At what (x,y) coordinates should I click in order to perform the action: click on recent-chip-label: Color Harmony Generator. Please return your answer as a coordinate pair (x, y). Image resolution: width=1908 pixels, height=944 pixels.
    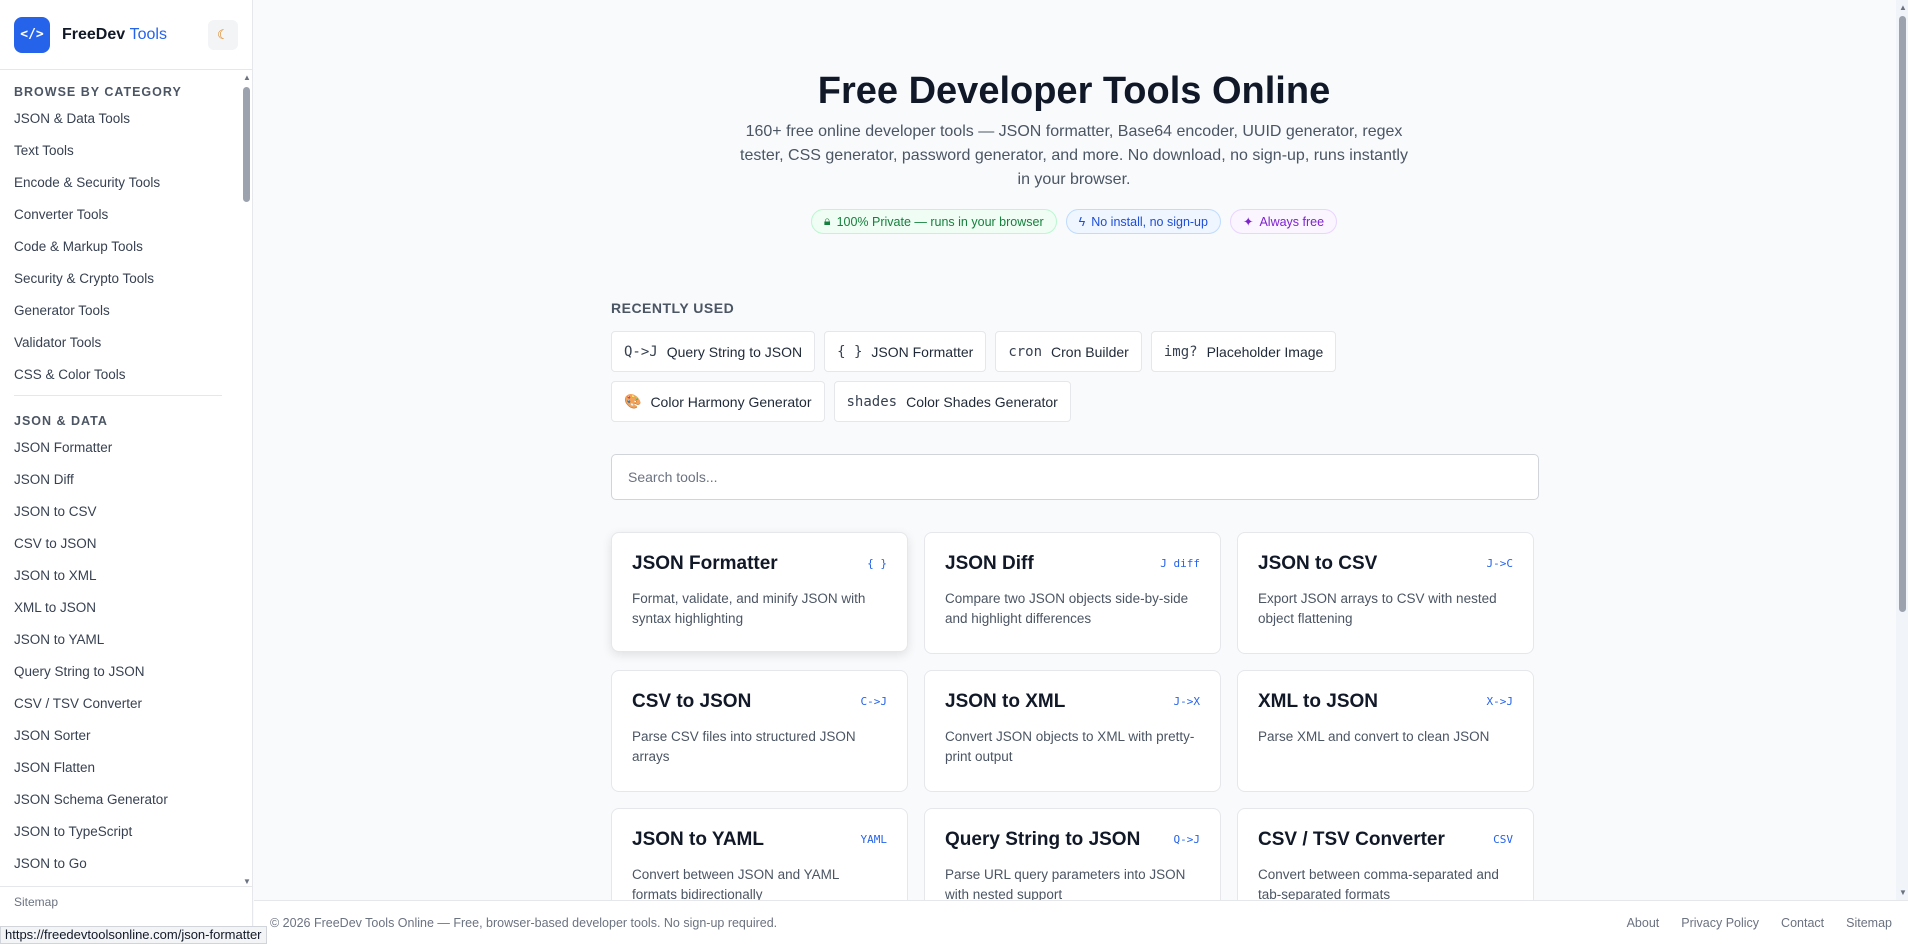
    Looking at the image, I should click on (731, 401).